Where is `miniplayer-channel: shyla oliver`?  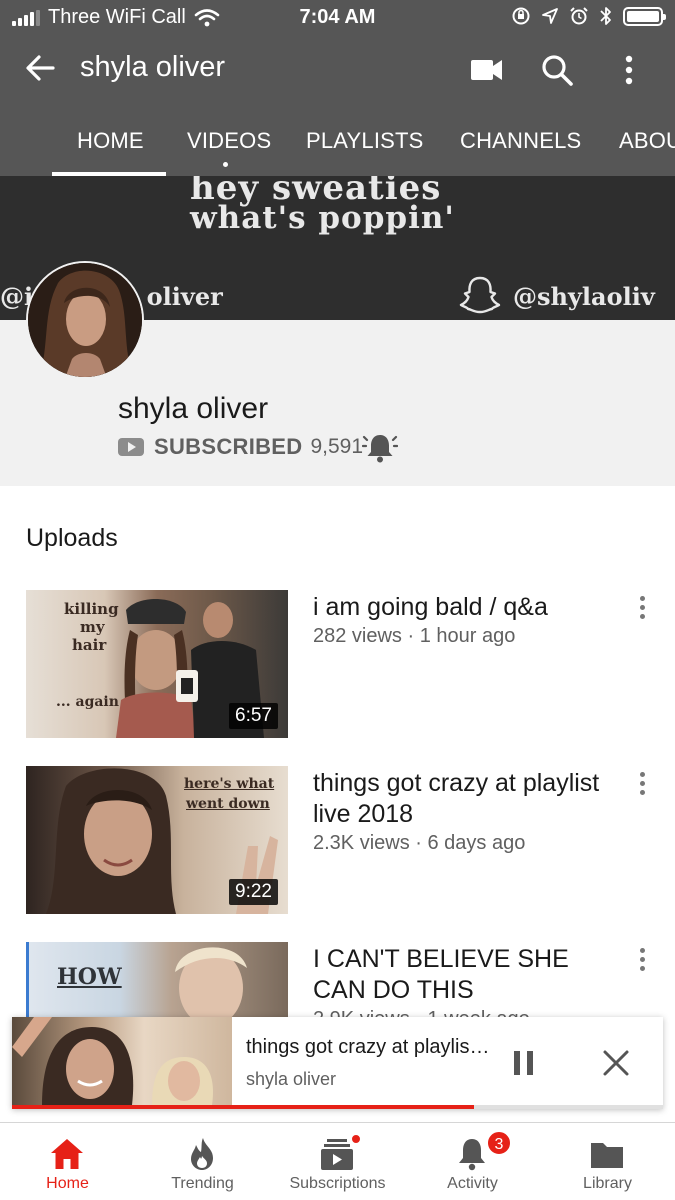
miniplayer-channel: shyla oliver is located at coordinates (291, 1079).